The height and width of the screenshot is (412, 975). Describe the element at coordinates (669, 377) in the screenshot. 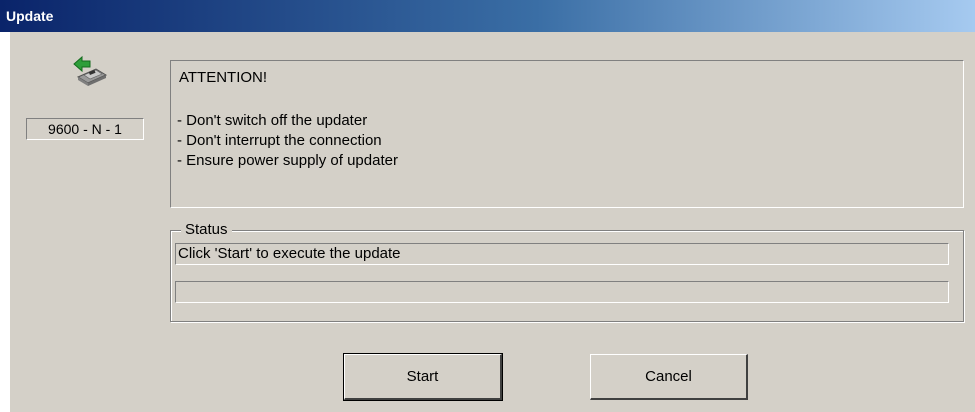

I see `cancel-button: Cancel` at that location.